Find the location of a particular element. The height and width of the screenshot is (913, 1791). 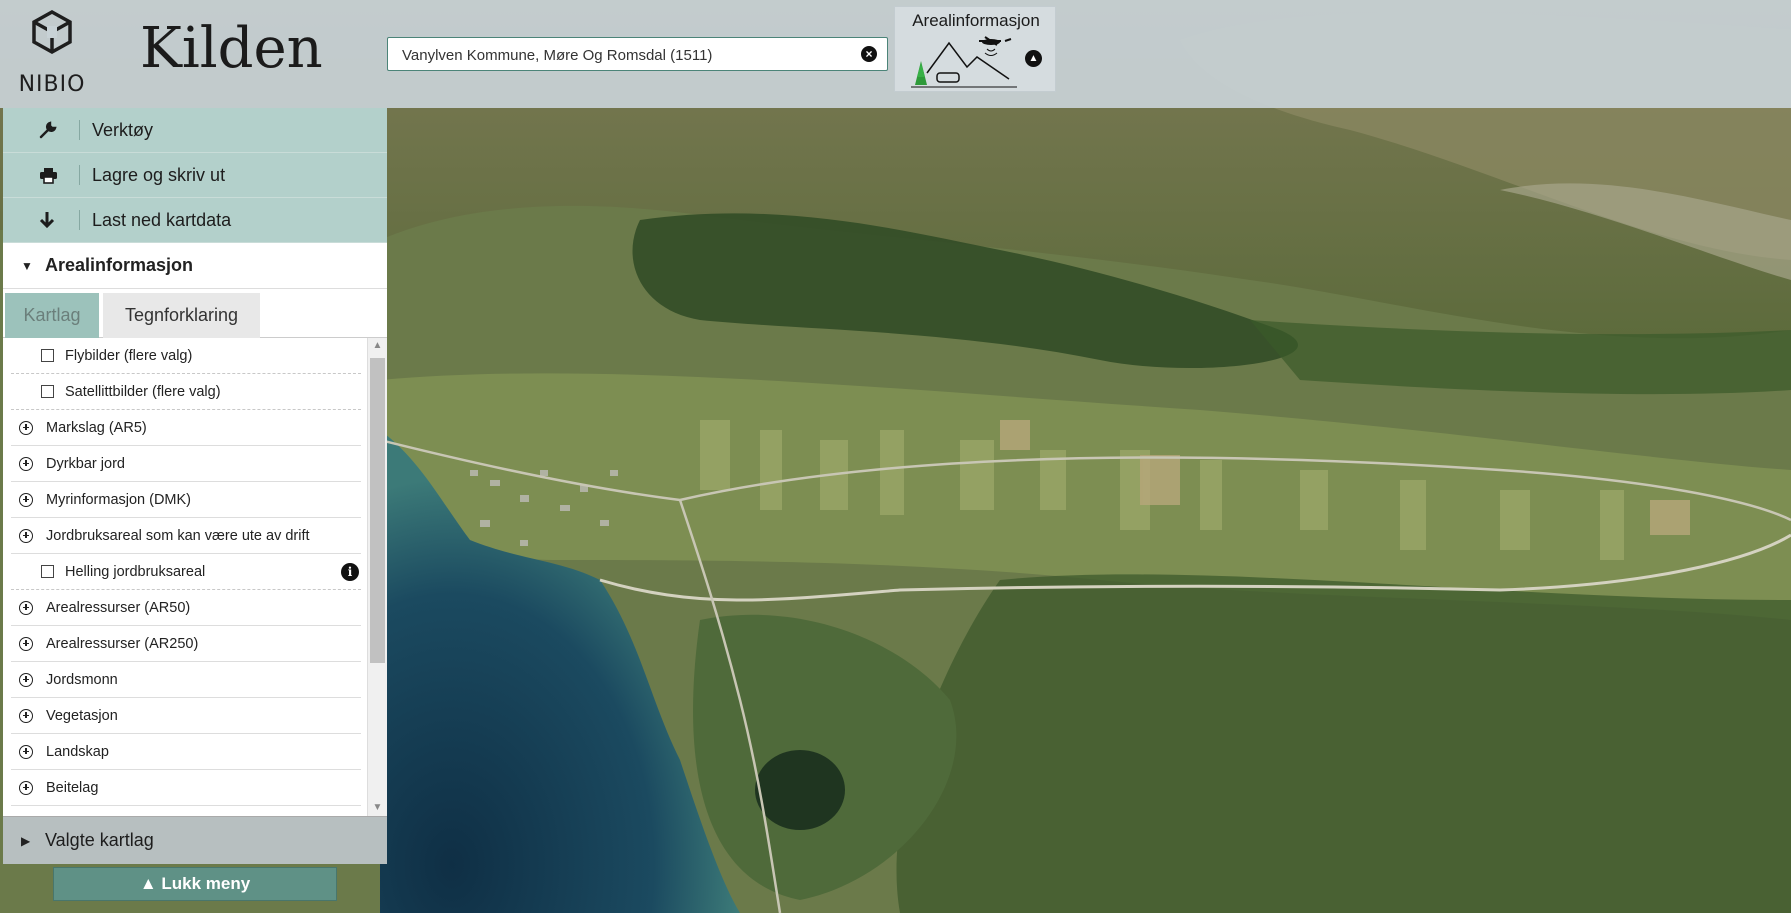

print-icon is located at coordinates (59, 175).